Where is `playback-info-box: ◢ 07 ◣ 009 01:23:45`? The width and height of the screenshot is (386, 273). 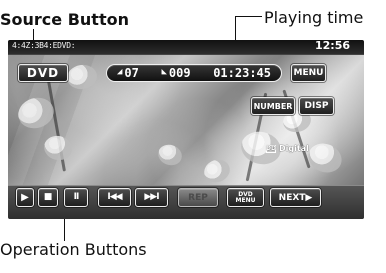
playback-info-box: ◢ 07 ◣ 009 01:23:45 is located at coordinates (194, 73).